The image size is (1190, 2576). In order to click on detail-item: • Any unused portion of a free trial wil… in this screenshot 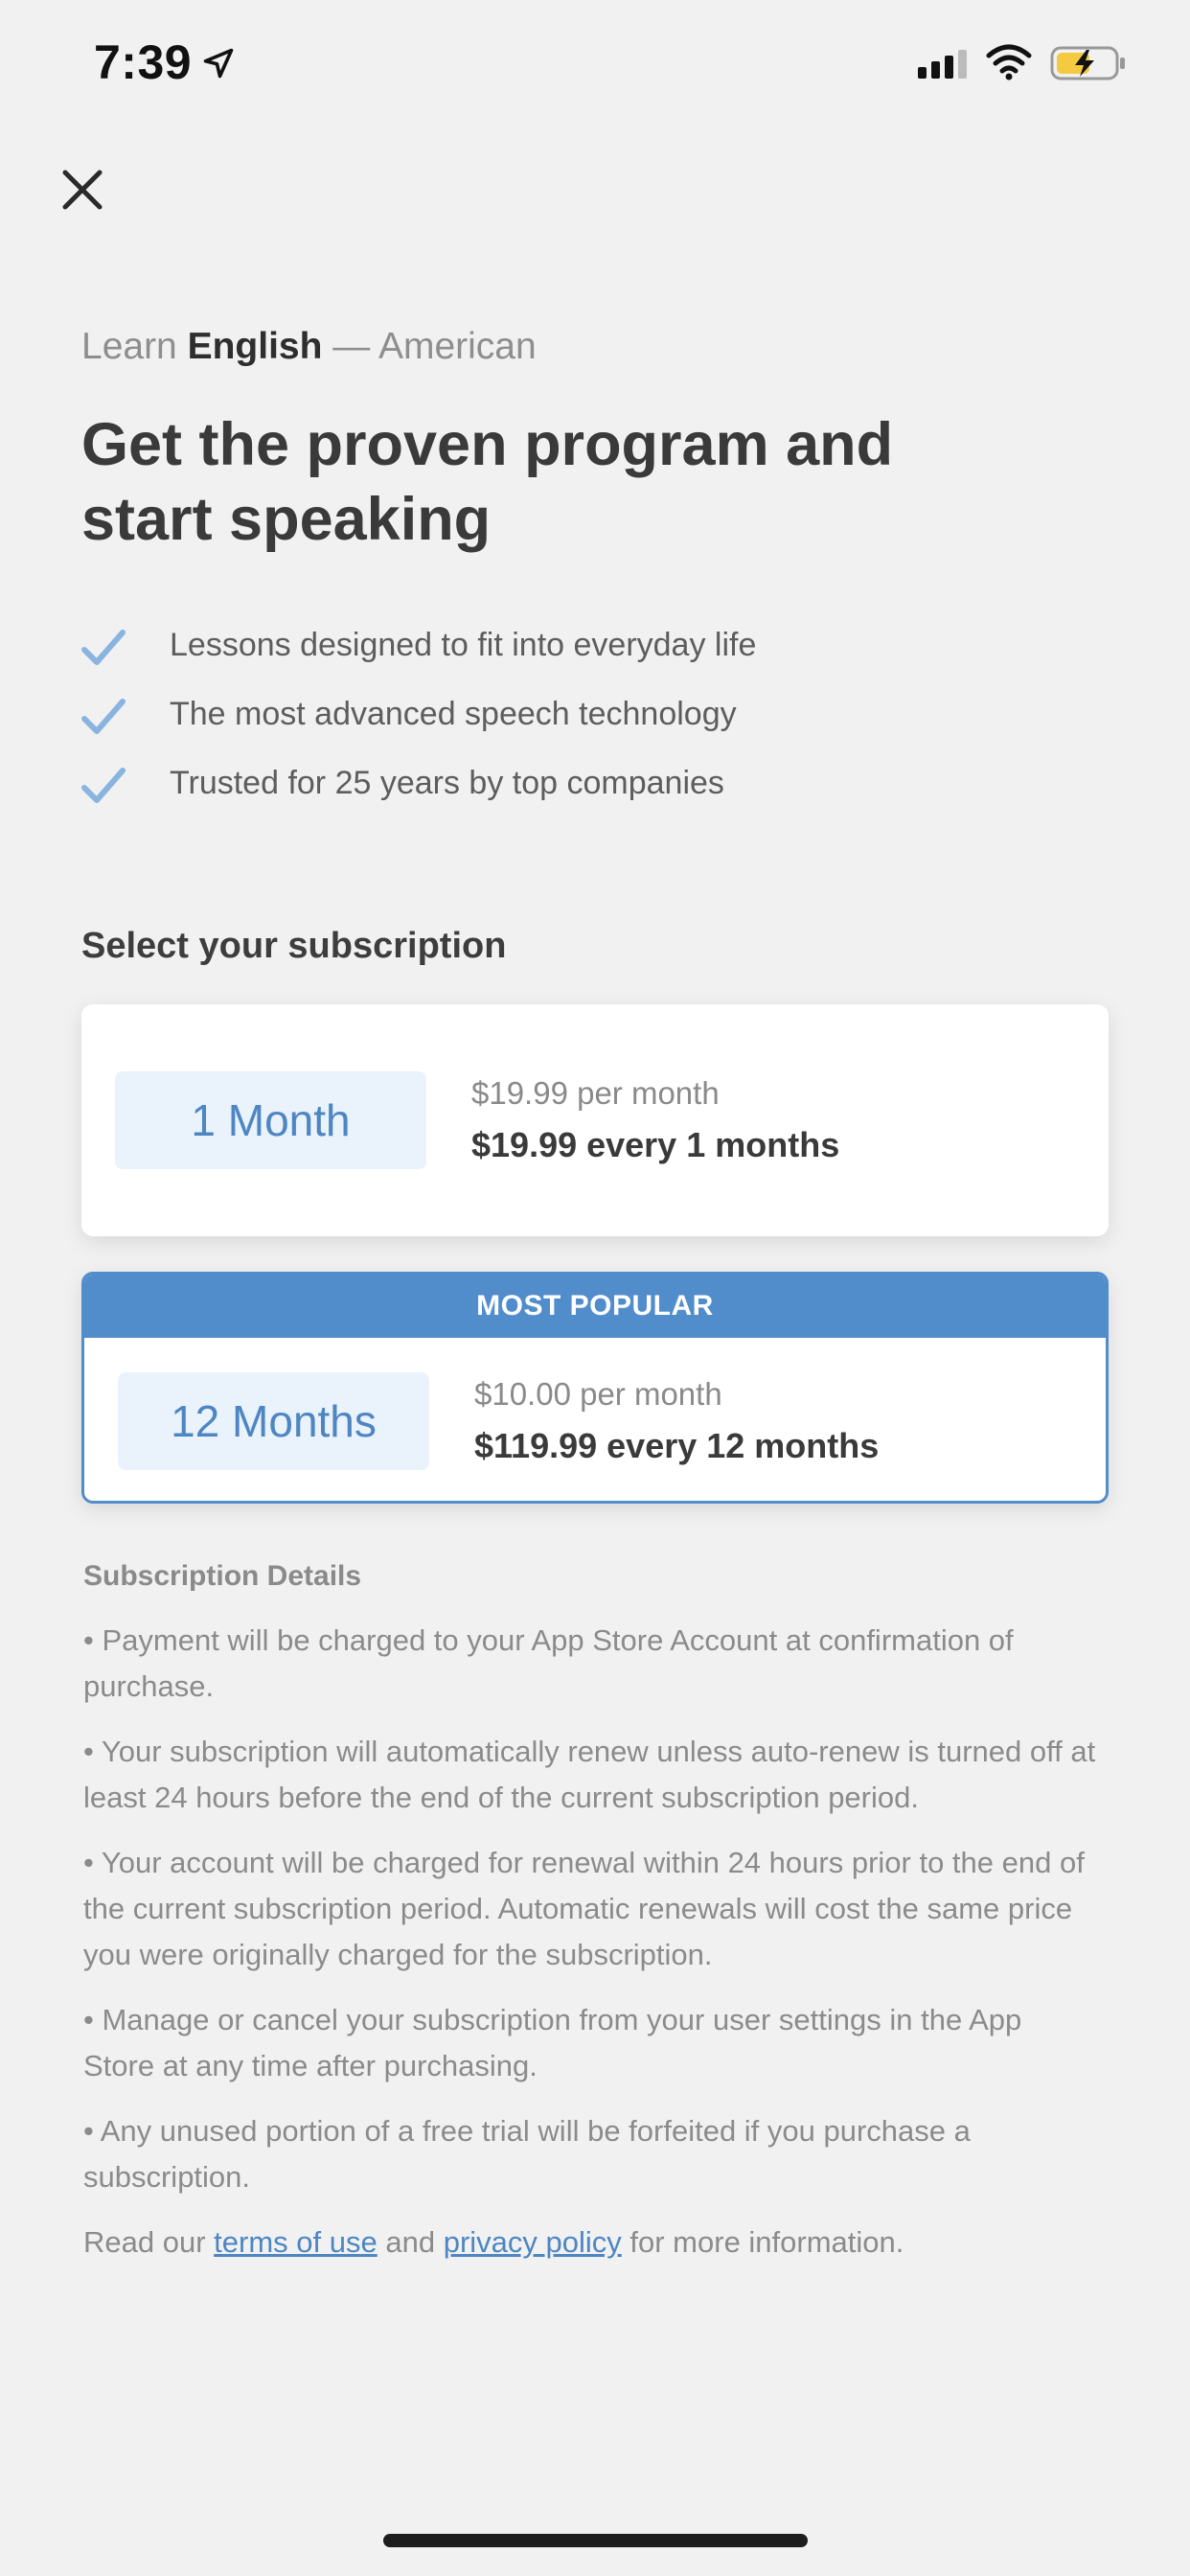, I will do `click(527, 2154)`.